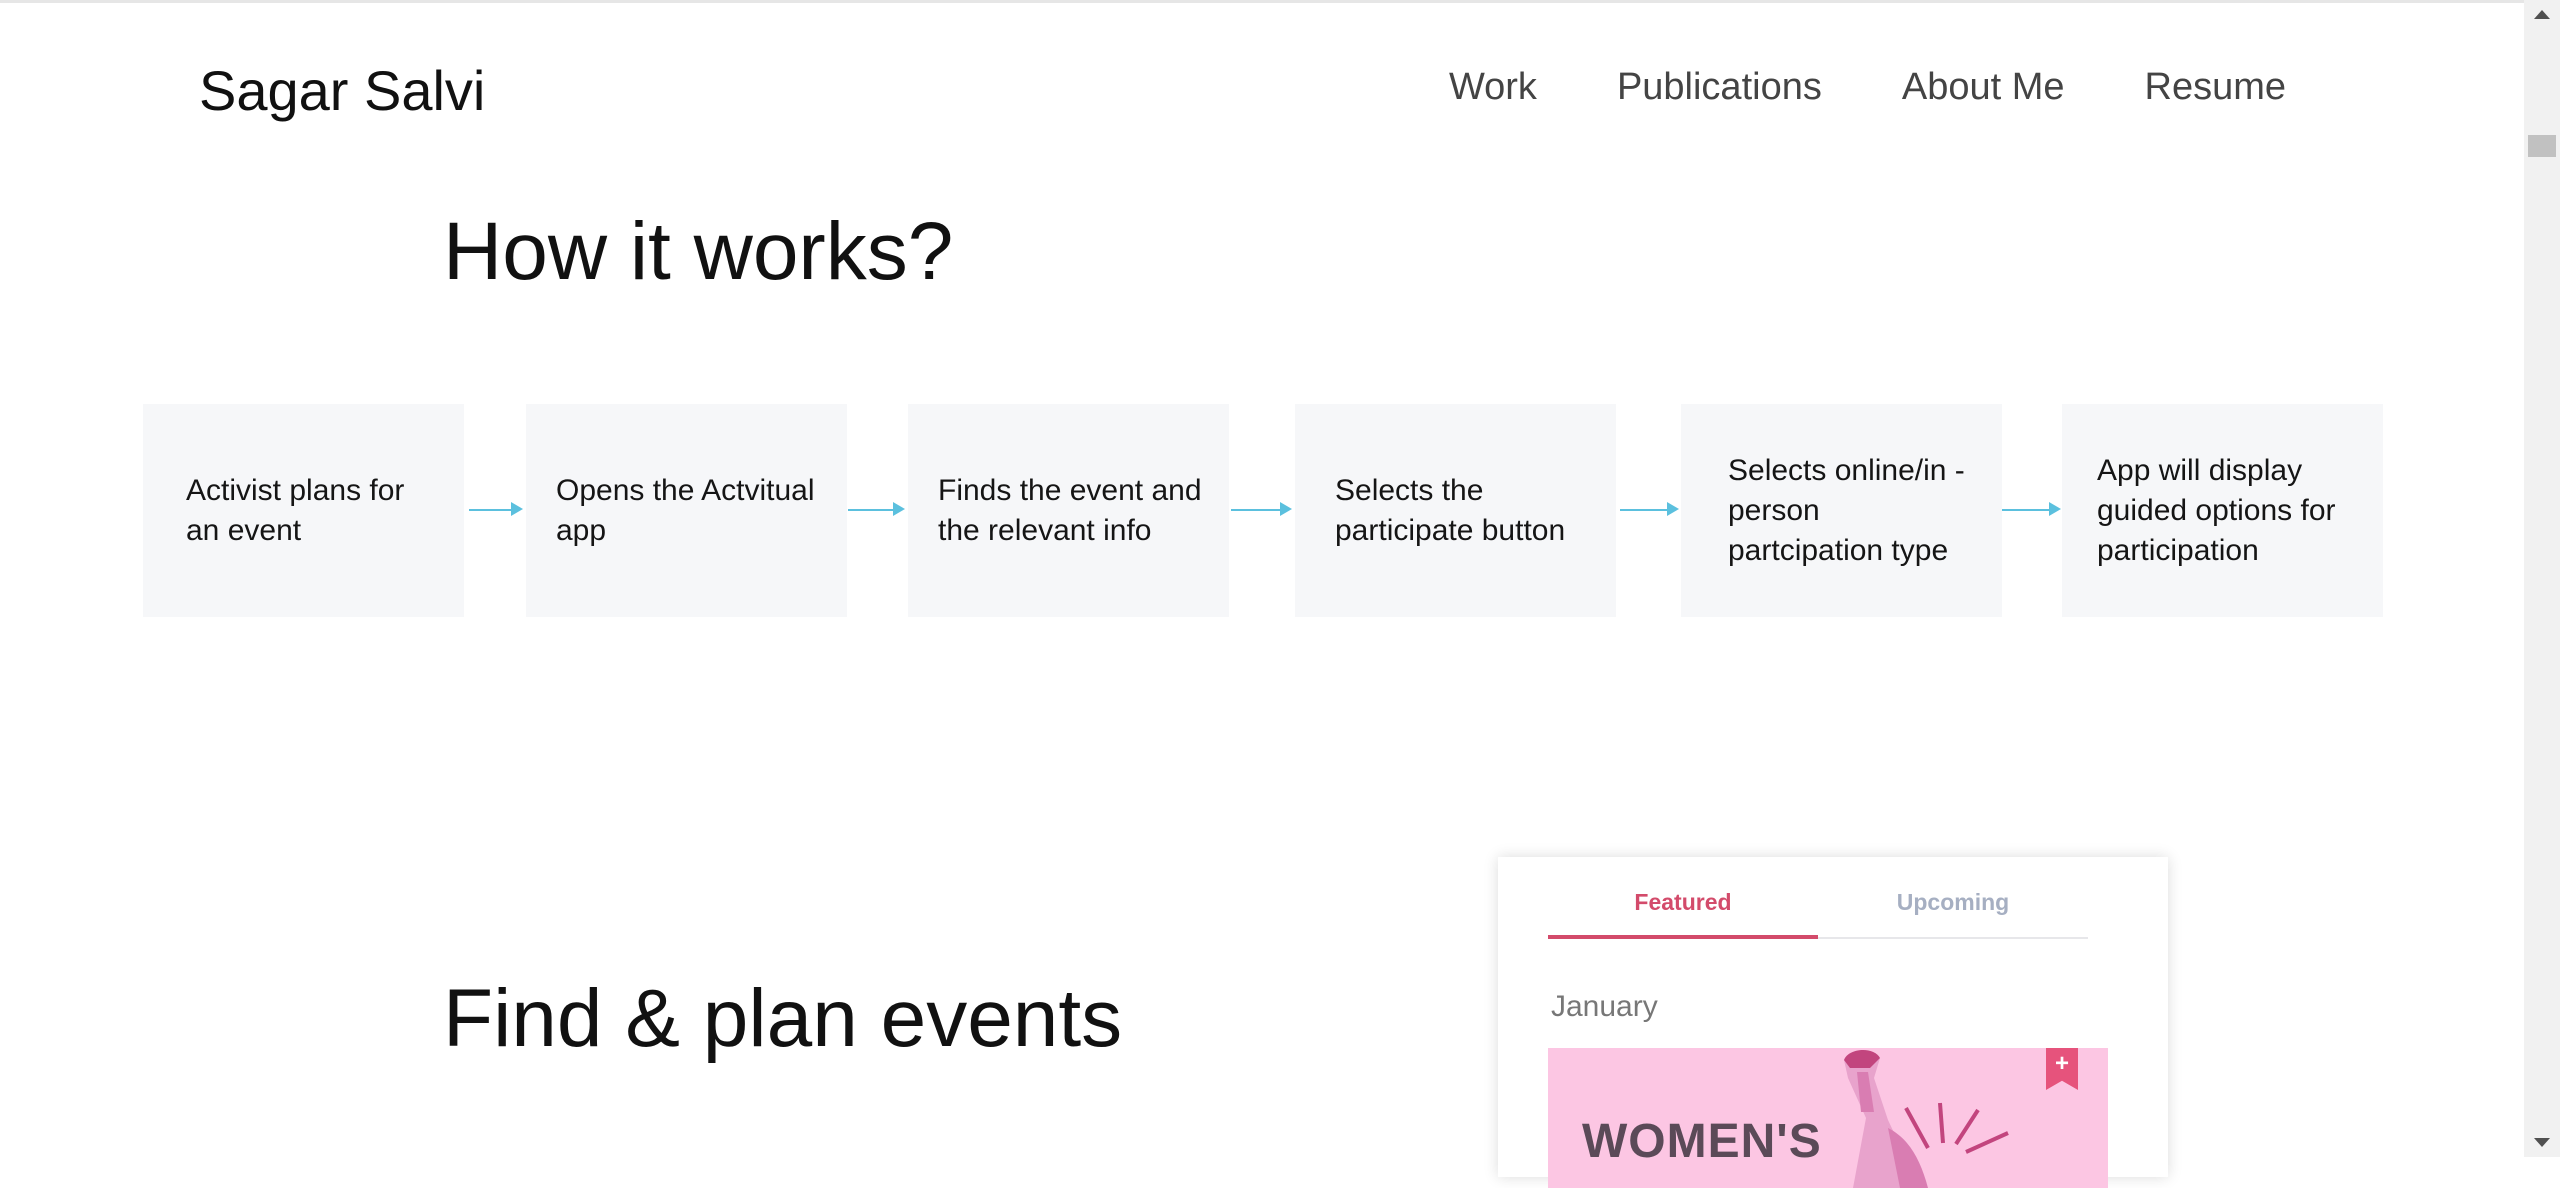 Image resolution: width=2560 pixels, height=1188 pixels. I want to click on nav-link-work: Work, so click(1493, 87).